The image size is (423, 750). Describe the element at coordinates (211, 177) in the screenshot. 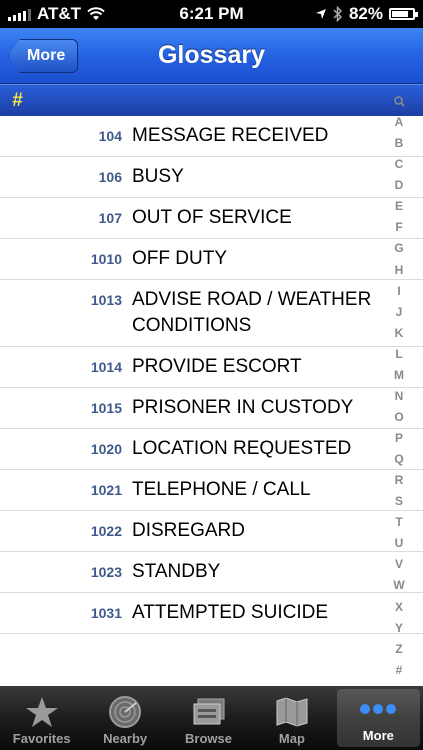

I see `list-item: 106 BUSY` at that location.